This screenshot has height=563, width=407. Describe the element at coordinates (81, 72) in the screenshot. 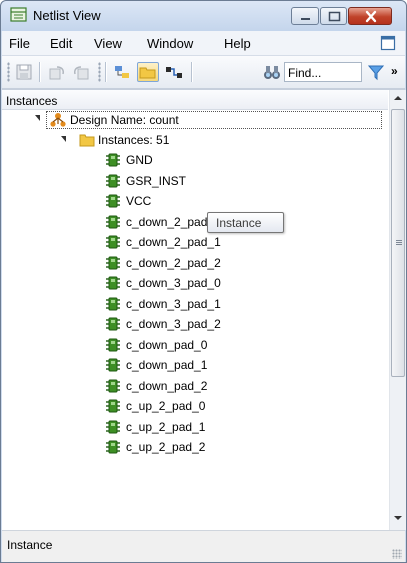

I see `redo-icon` at that location.